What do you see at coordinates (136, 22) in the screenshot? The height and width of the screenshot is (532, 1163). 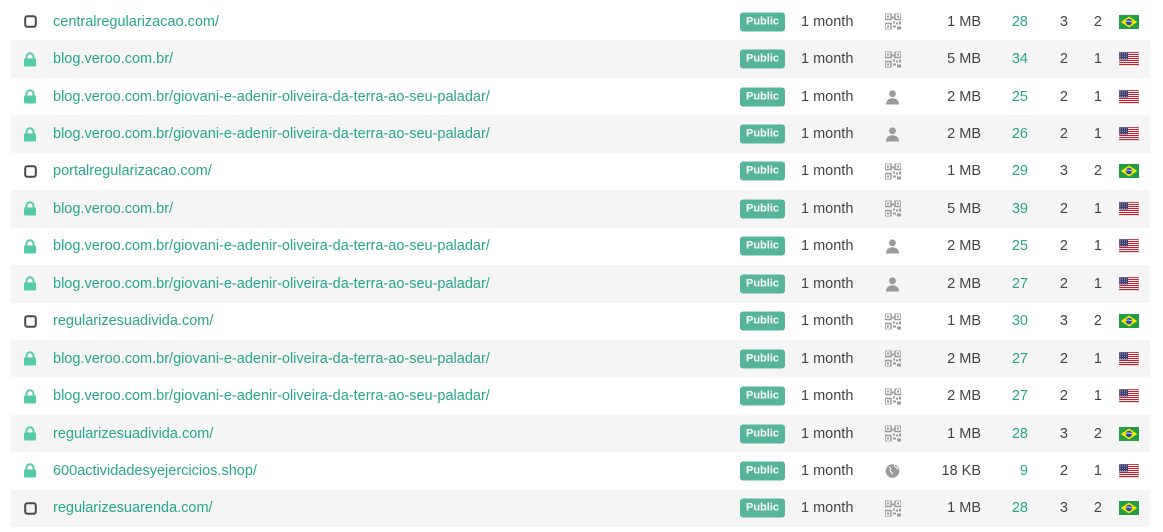 I see `url-link: centralregularizacao.com/` at bounding box center [136, 22].